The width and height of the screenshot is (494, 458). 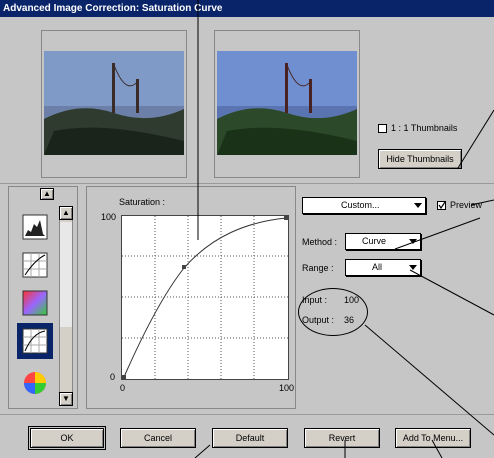 What do you see at coordinates (47, 194) in the screenshot?
I see `sidebar-collapse-button: ▲` at bounding box center [47, 194].